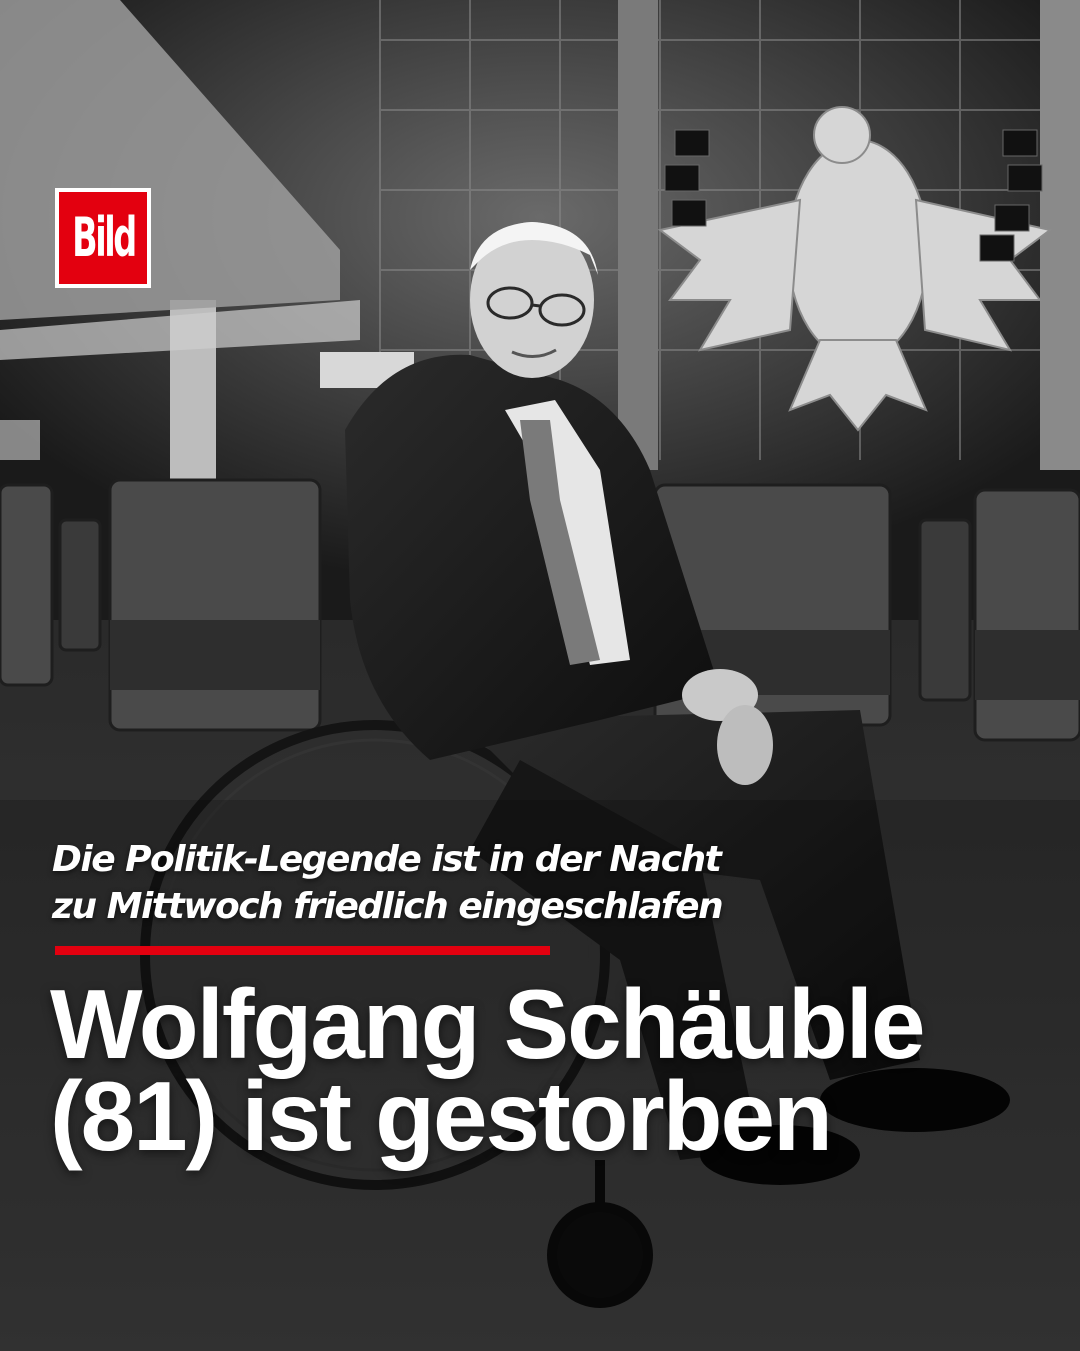 This screenshot has width=1080, height=1351. What do you see at coordinates (487, 1024) in the screenshot?
I see `title-line-1: Wolfgang Schäuble` at bounding box center [487, 1024].